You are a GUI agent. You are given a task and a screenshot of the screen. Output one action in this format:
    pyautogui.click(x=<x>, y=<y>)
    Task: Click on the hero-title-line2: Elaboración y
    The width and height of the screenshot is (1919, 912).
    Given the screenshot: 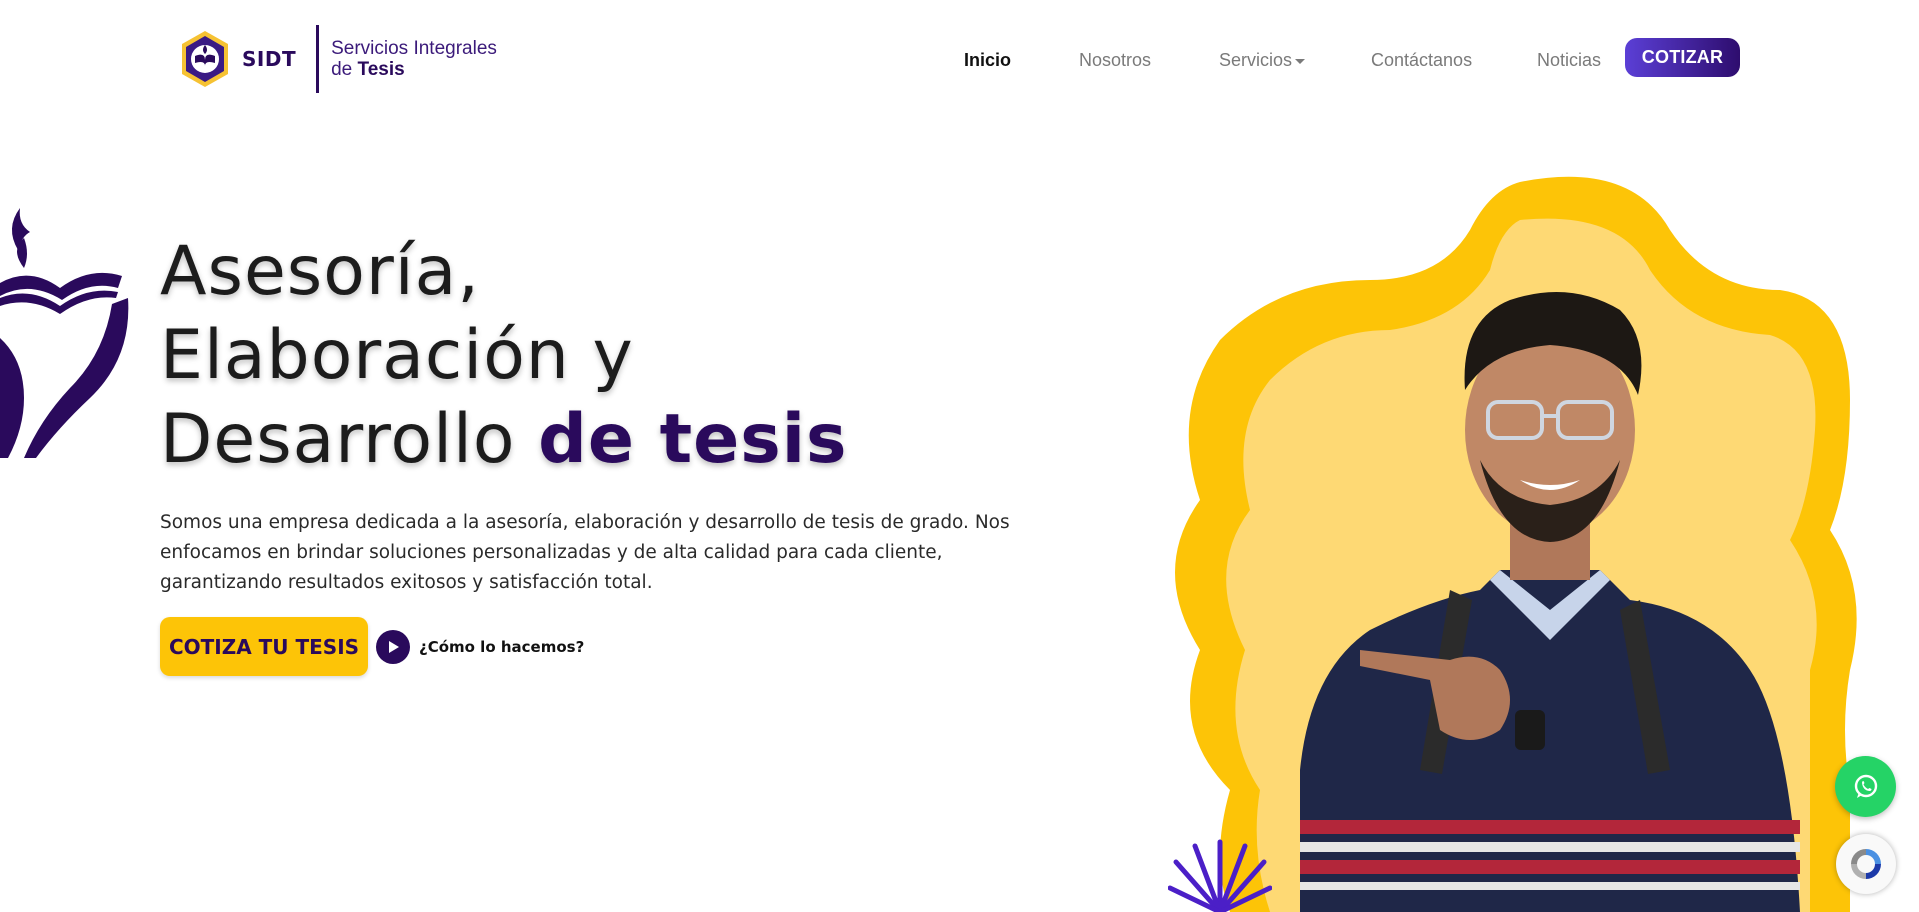 What is the action you would take?
    pyautogui.click(x=397, y=355)
    